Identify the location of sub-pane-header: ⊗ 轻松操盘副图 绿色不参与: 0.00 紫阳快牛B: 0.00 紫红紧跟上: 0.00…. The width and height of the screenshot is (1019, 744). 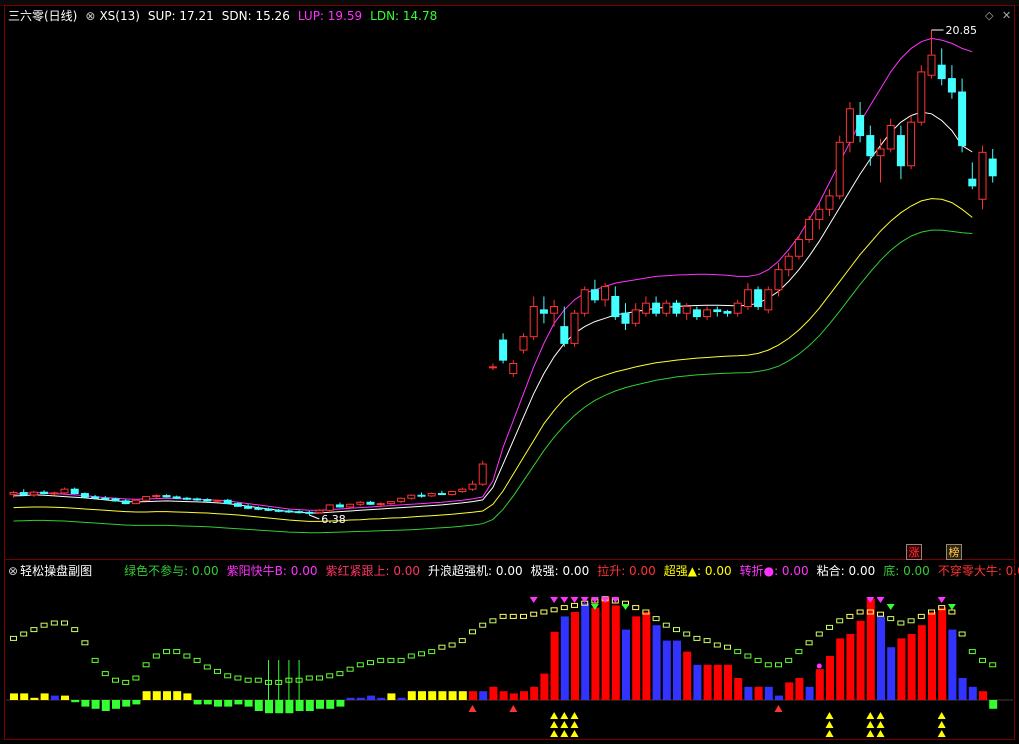
(513, 571).